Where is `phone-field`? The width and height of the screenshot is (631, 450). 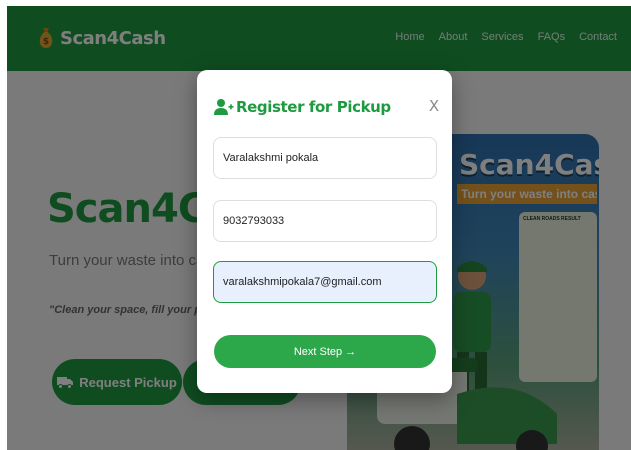
phone-field is located at coordinates (325, 221).